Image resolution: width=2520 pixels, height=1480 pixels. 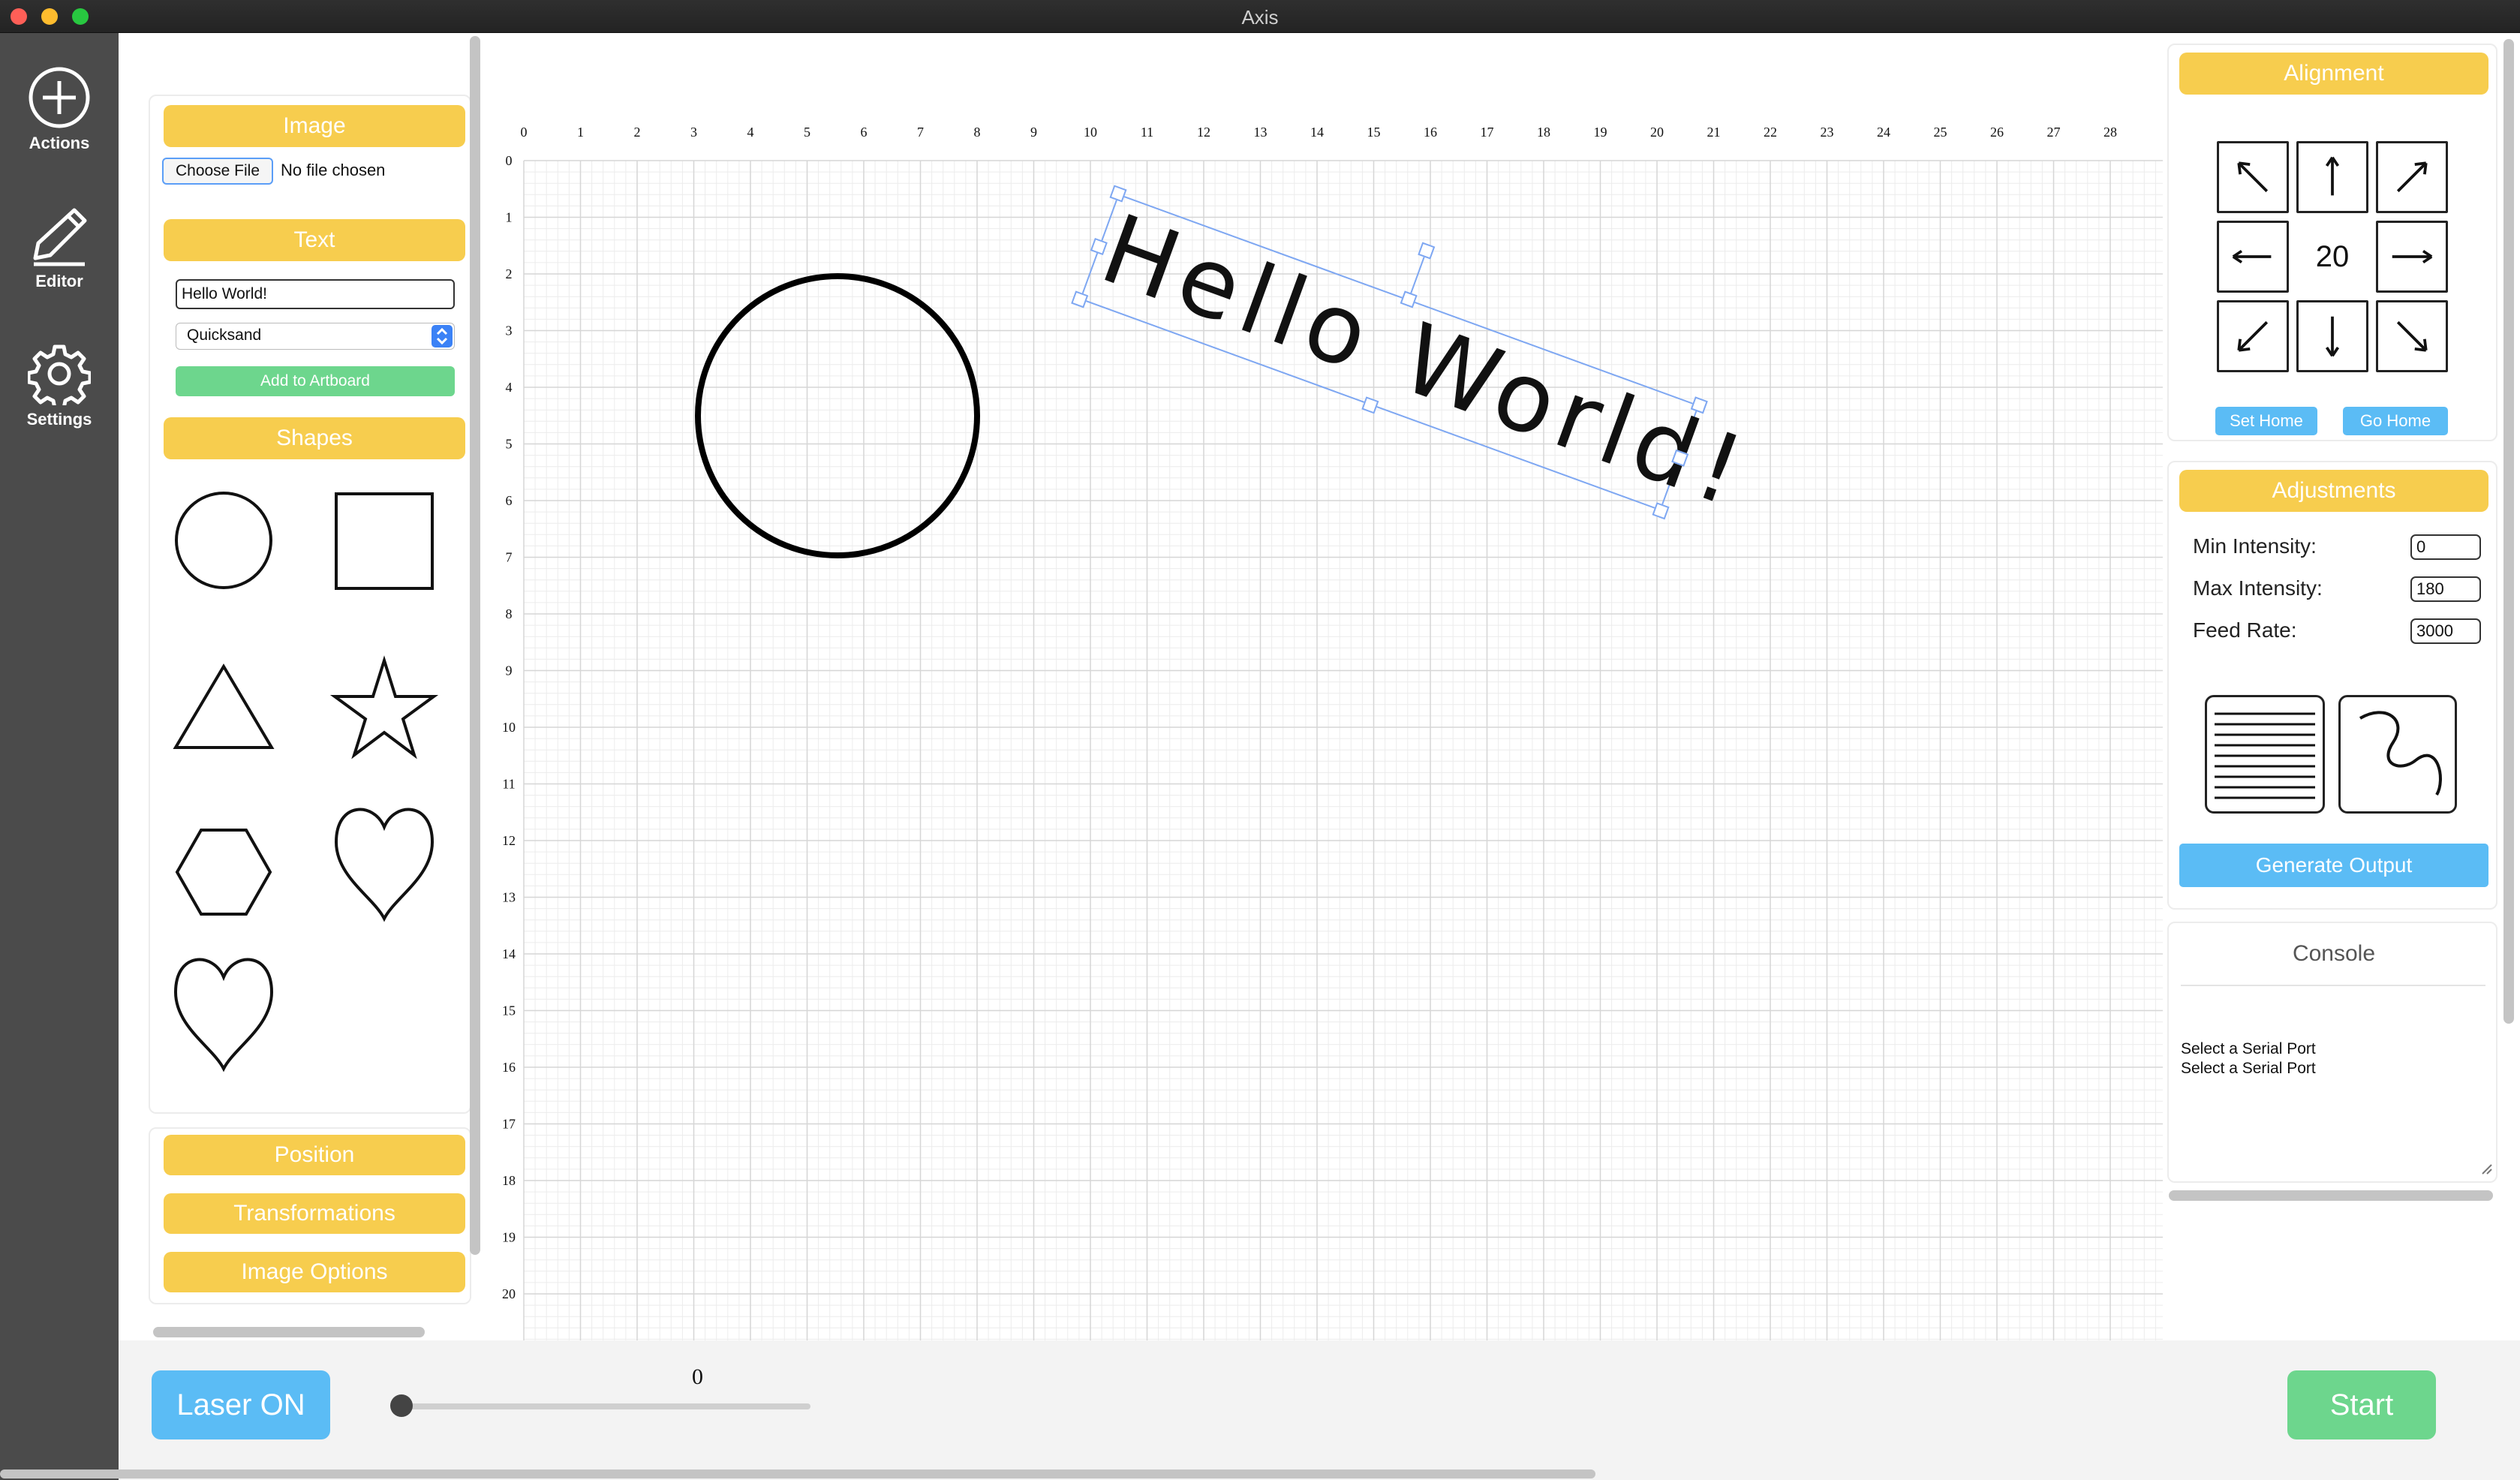 I want to click on slider-value: 0, so click(x=697, y=1376).